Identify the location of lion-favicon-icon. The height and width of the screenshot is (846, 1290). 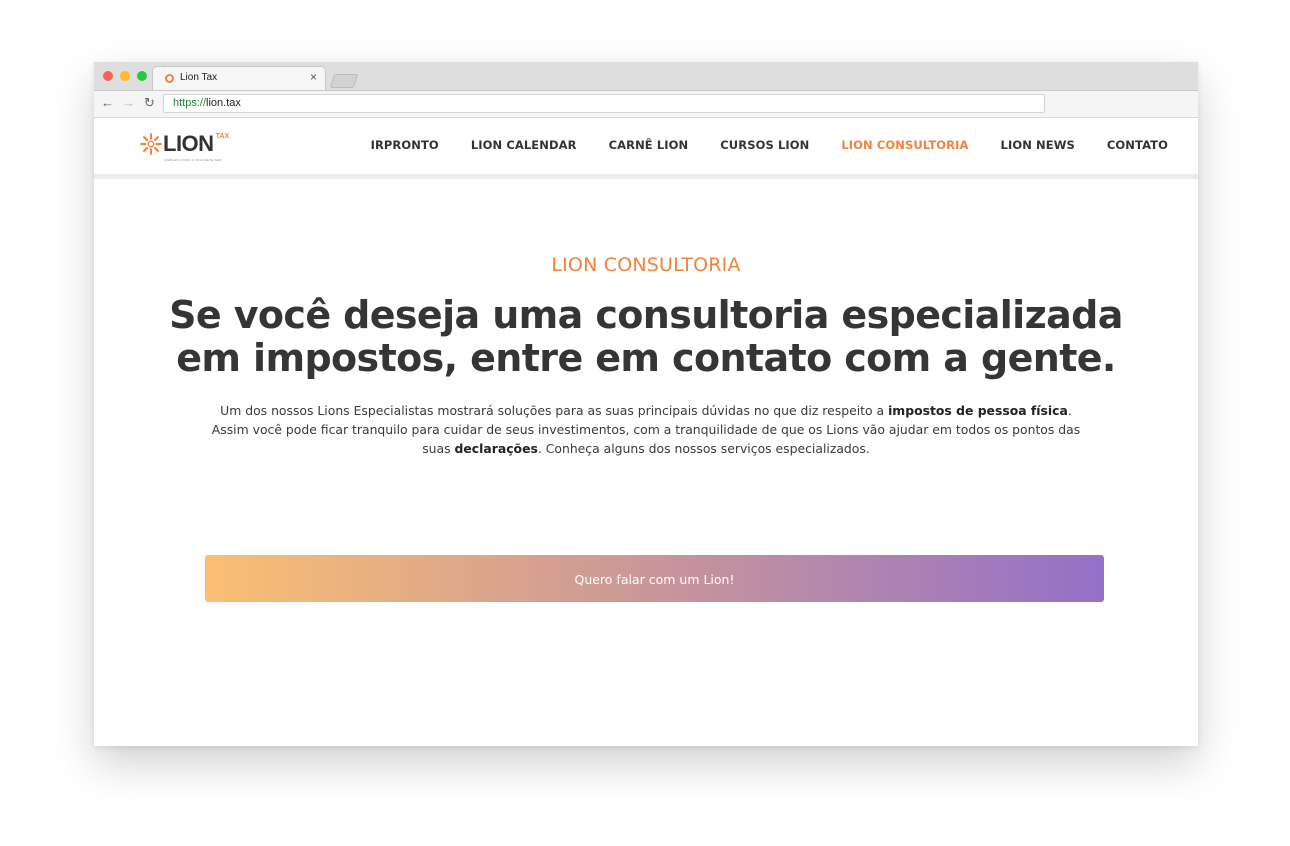
(169, 78).